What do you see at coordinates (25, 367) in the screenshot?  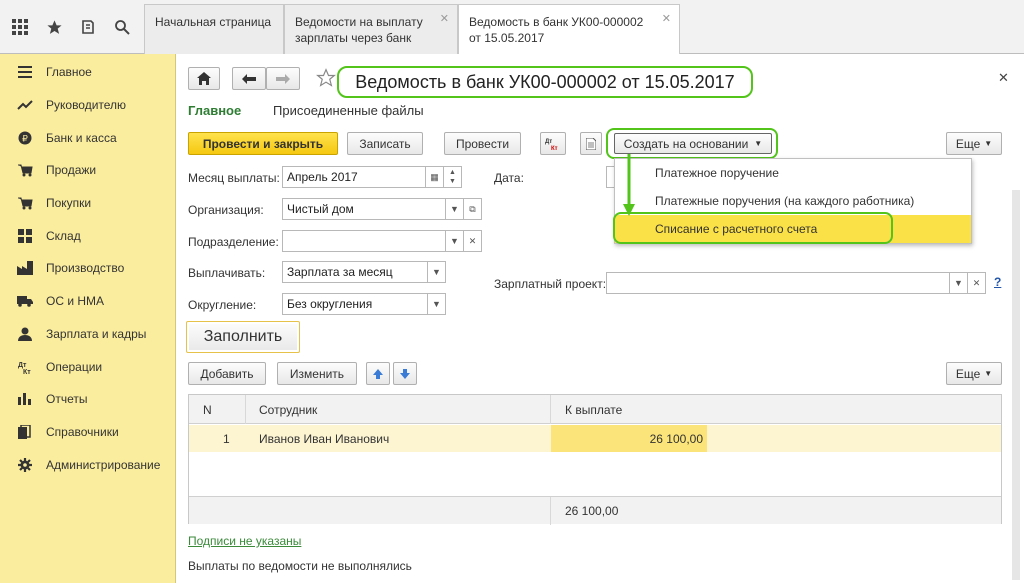 I see `dt-kt-icon: ДтКт` at bounding box center [25, 367].